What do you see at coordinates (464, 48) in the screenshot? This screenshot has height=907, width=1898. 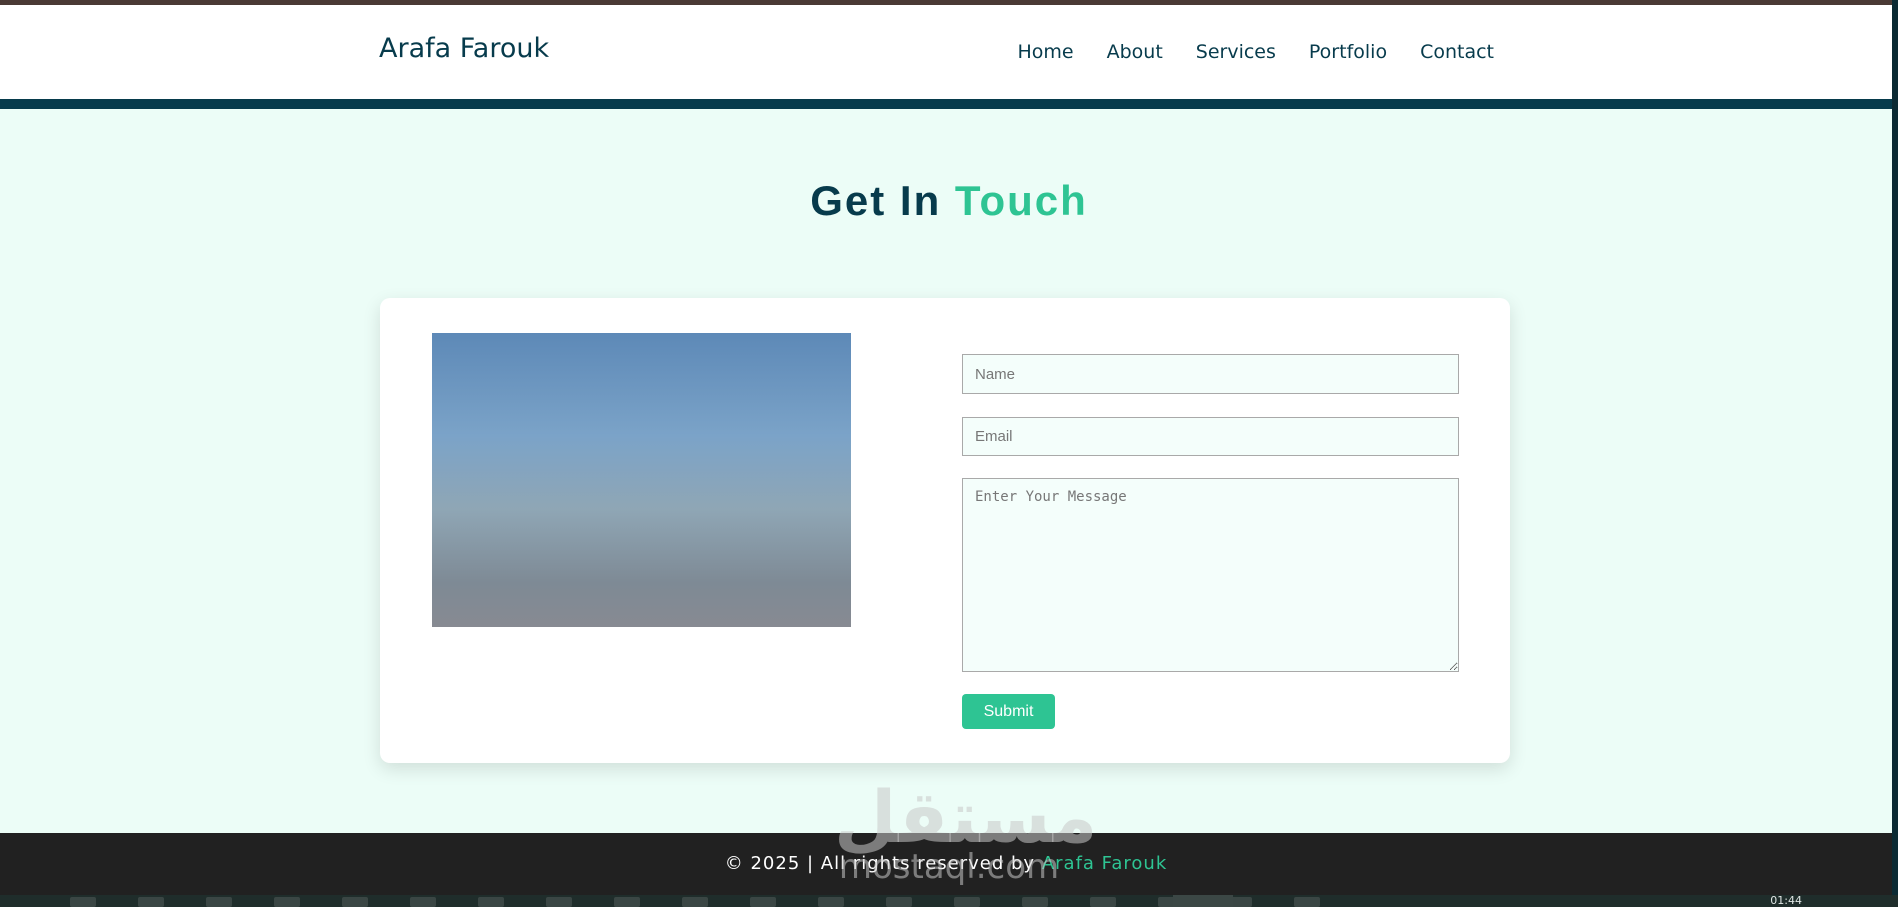 I see `site-logo: Arafa Farouk` at bounding box center [464, 48].